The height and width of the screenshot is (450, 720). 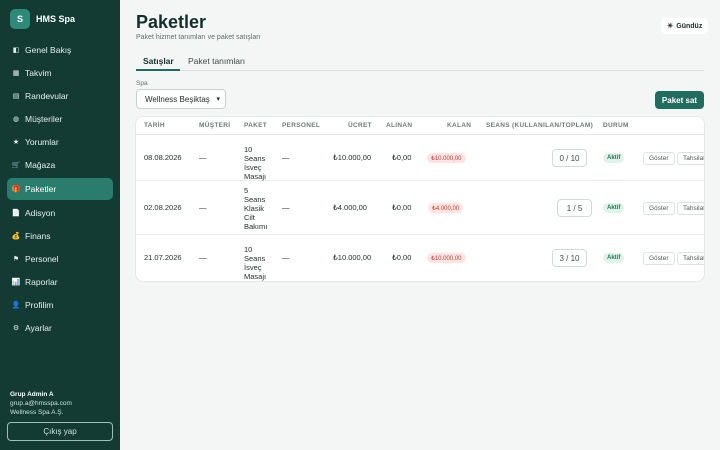 What do you see at coordinates (60, 282) in the screenshot?
I see `sidebar-item-10: 📊 Raporlar` at bounding box center [60, 282].